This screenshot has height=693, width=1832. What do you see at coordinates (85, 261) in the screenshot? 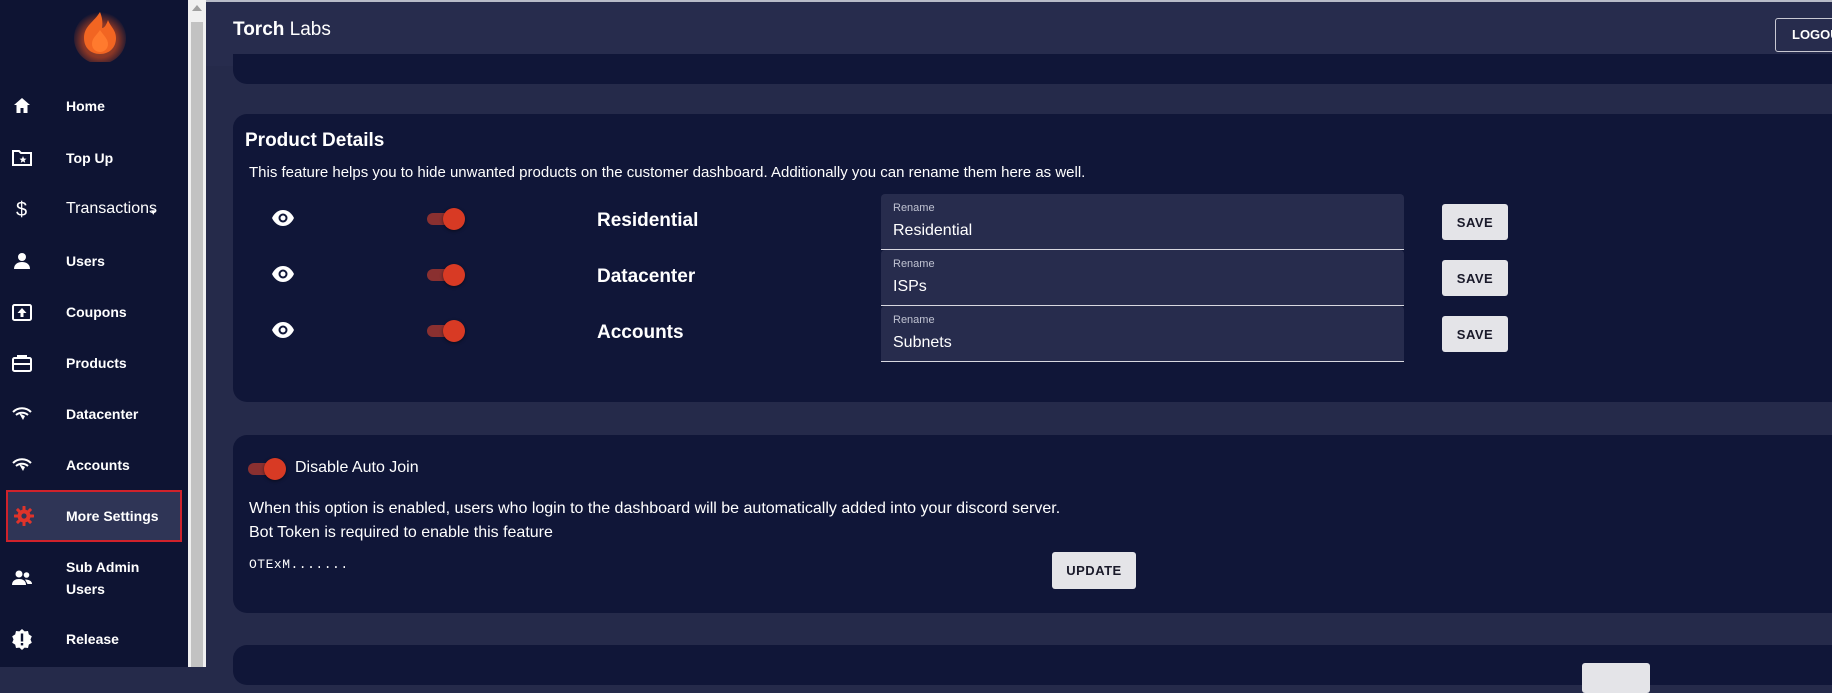
I see `sidebar-item-label: Users` at bounding box center [85, 261].